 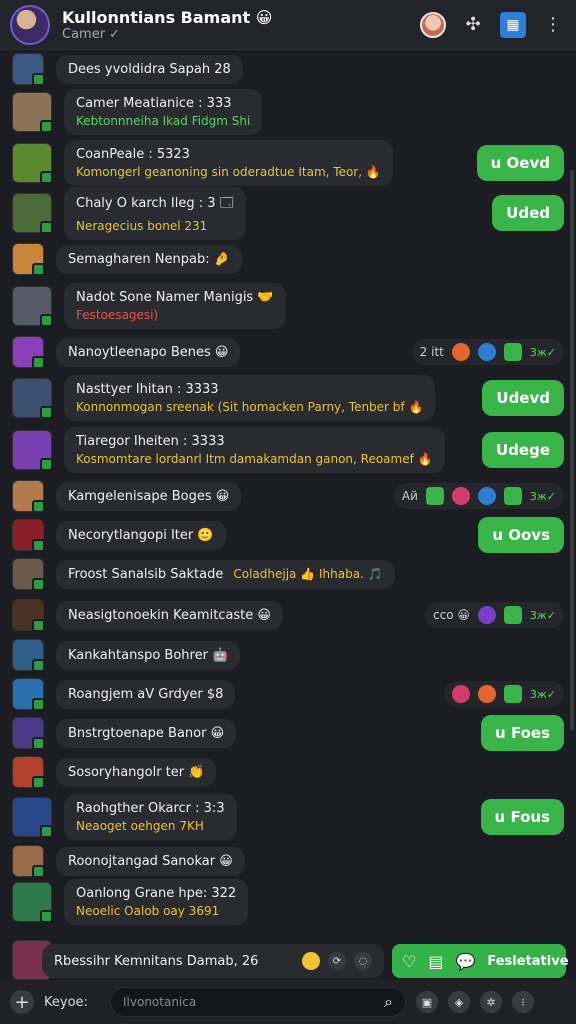 I want to click on sender-name: Nasttyer Ihitan : 3333, so click(x=147, y=389).